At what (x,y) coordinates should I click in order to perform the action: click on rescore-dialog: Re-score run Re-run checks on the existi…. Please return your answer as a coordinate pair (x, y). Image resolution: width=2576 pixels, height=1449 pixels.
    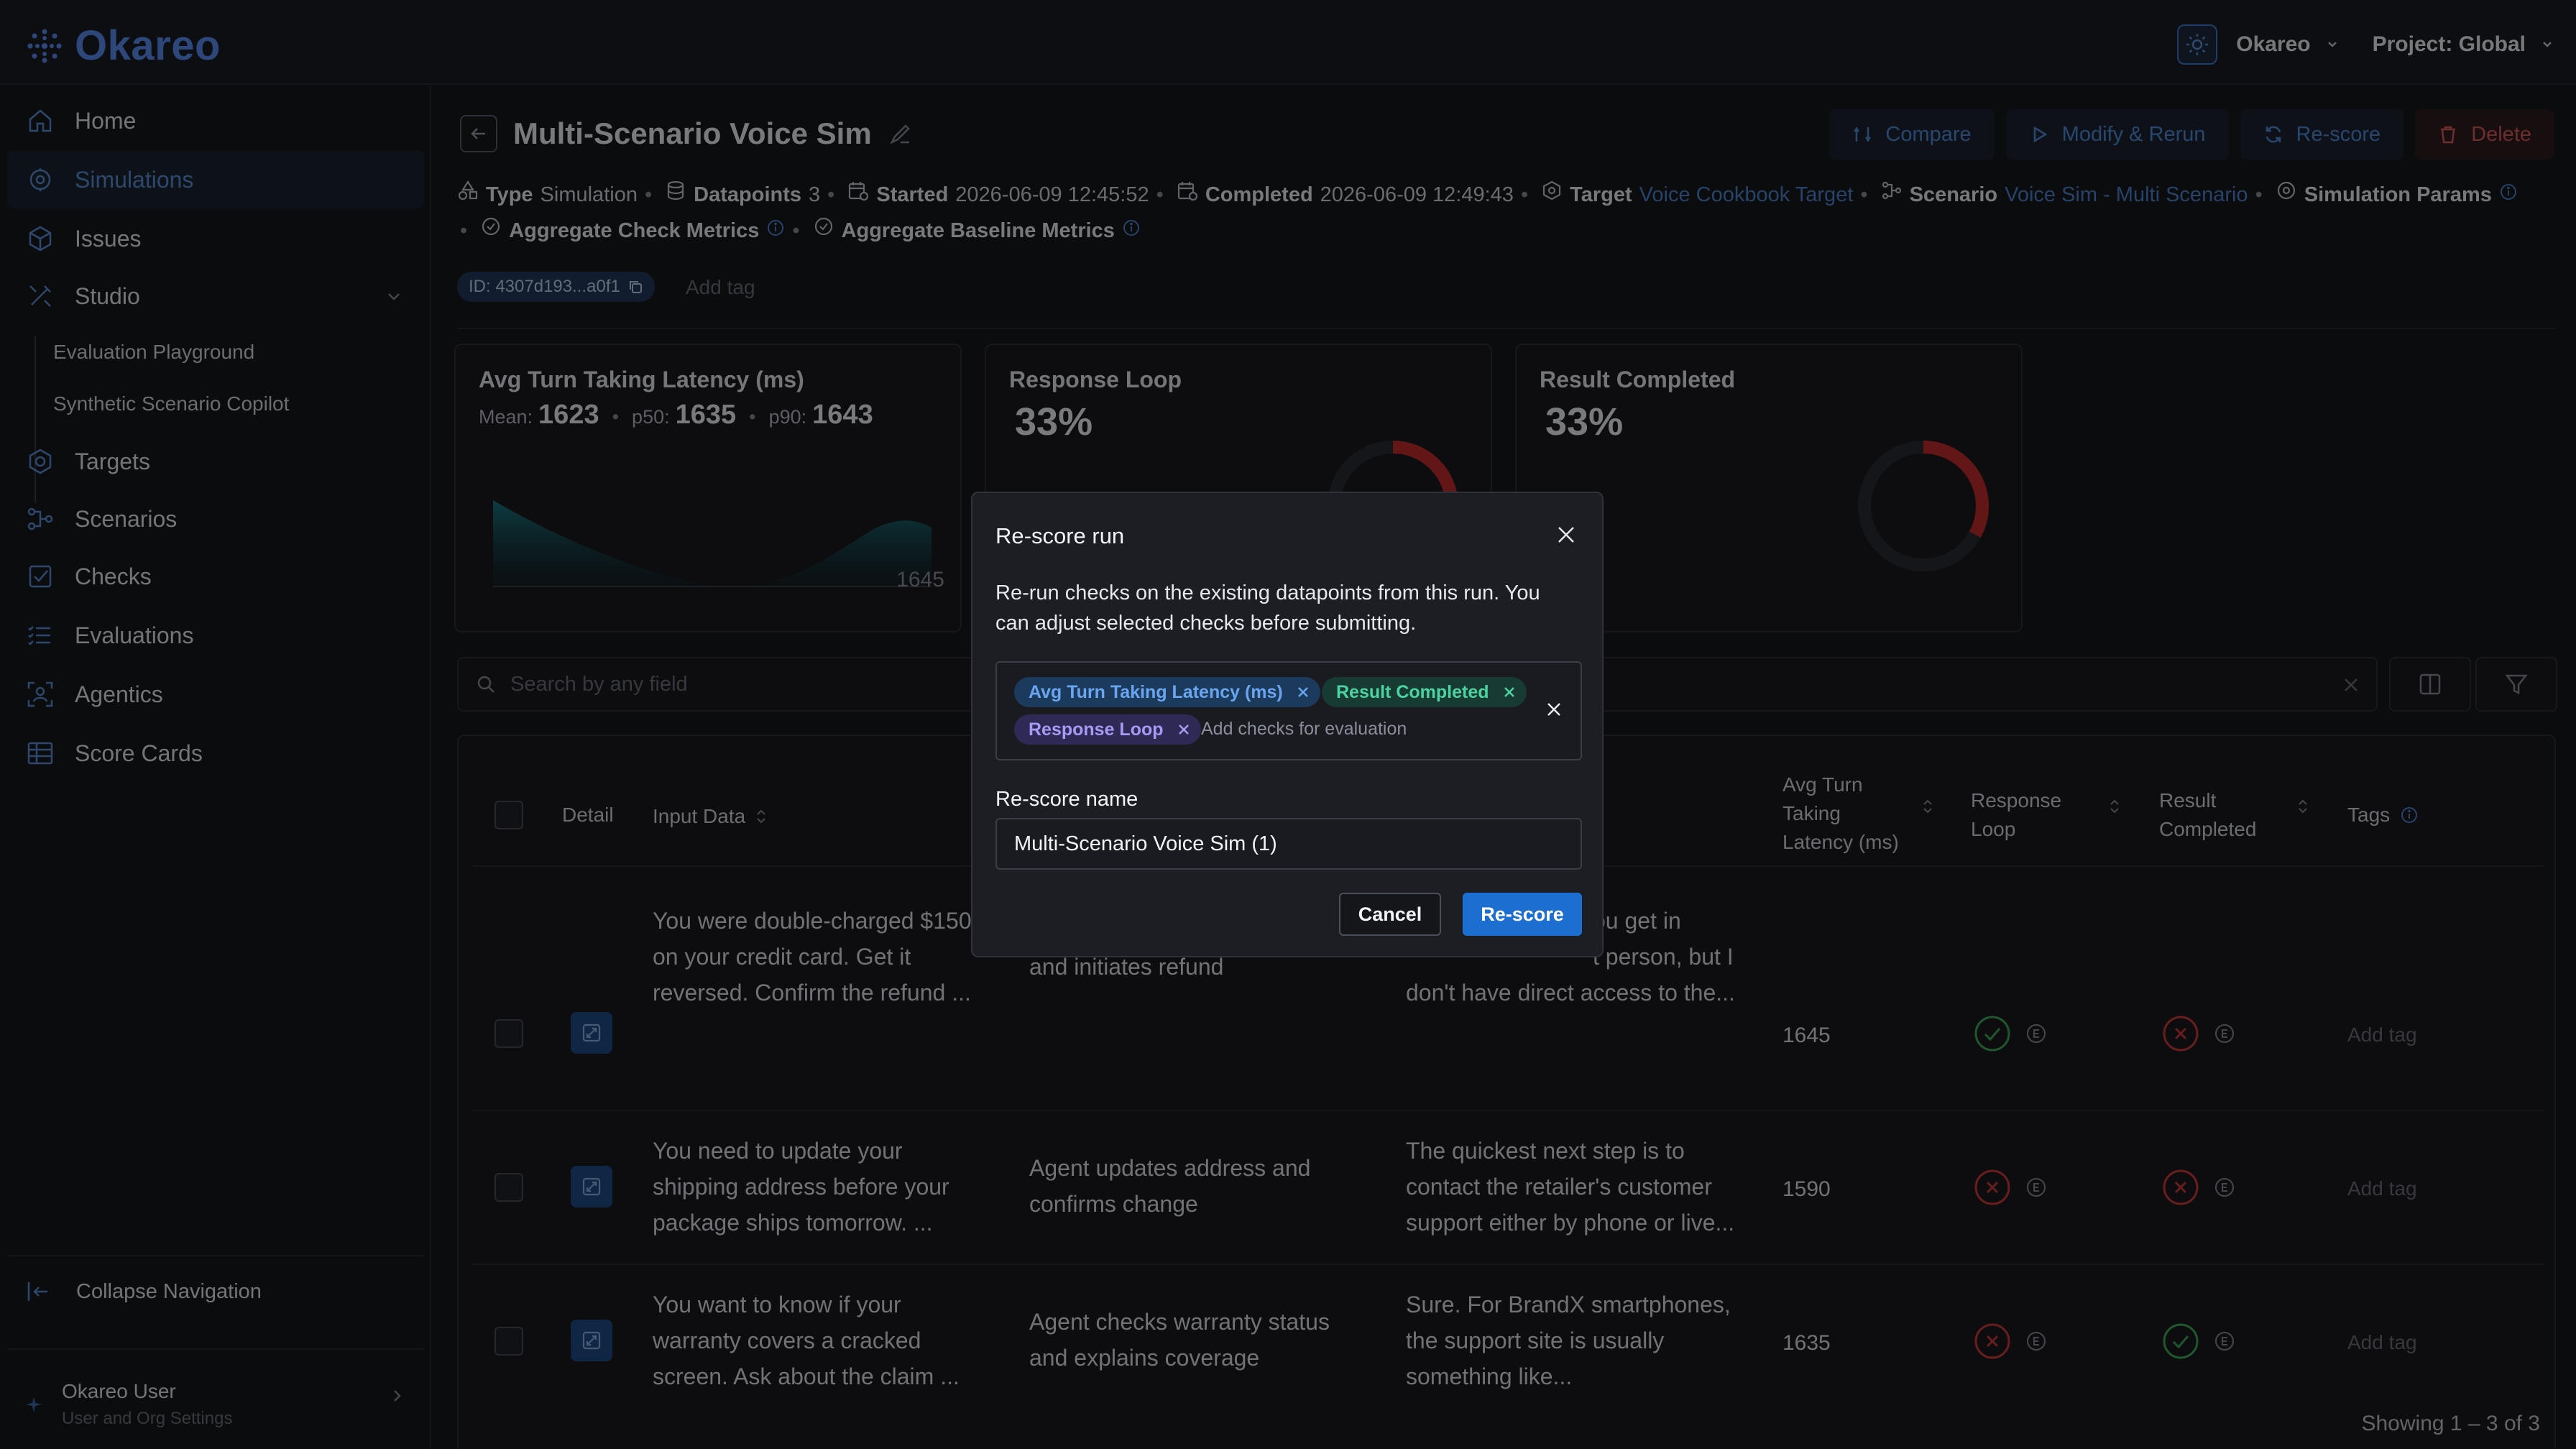
    Looking at the image, I should click on (1287, 724).